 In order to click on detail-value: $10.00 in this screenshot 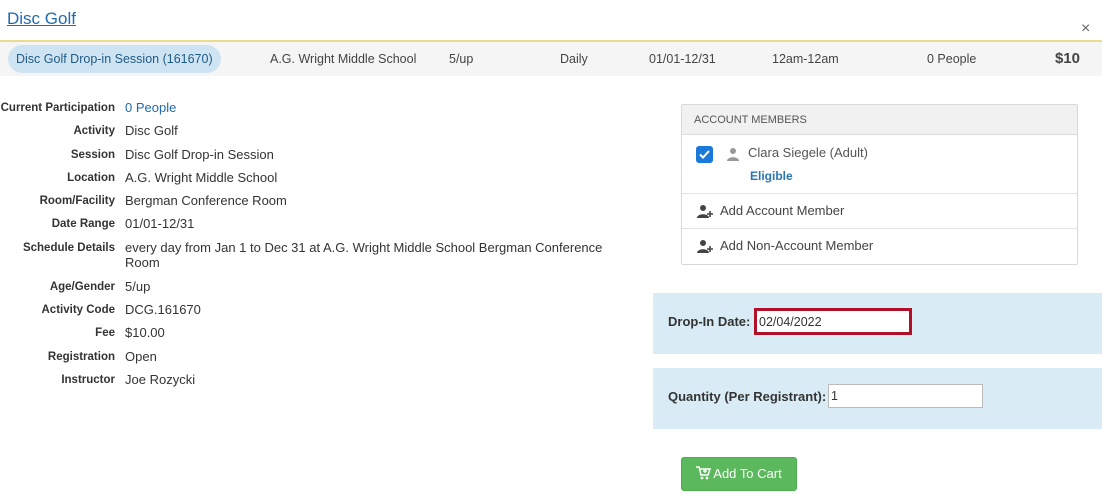, I will do `click(145, 332)`.